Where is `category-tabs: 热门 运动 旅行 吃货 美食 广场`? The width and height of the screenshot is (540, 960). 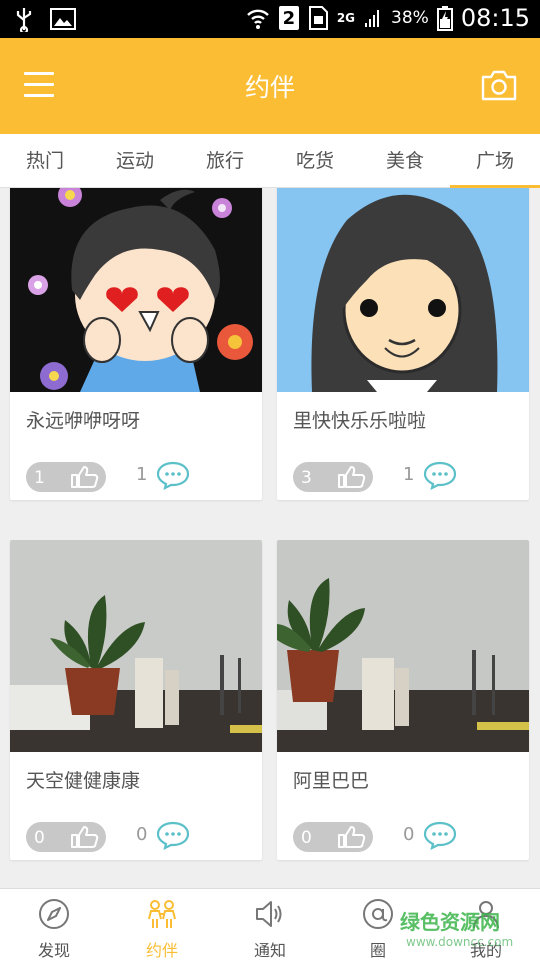
category-tabs: 热门 运动 旅行 吃货 美食 广场 is located at coordinates (270, 161).